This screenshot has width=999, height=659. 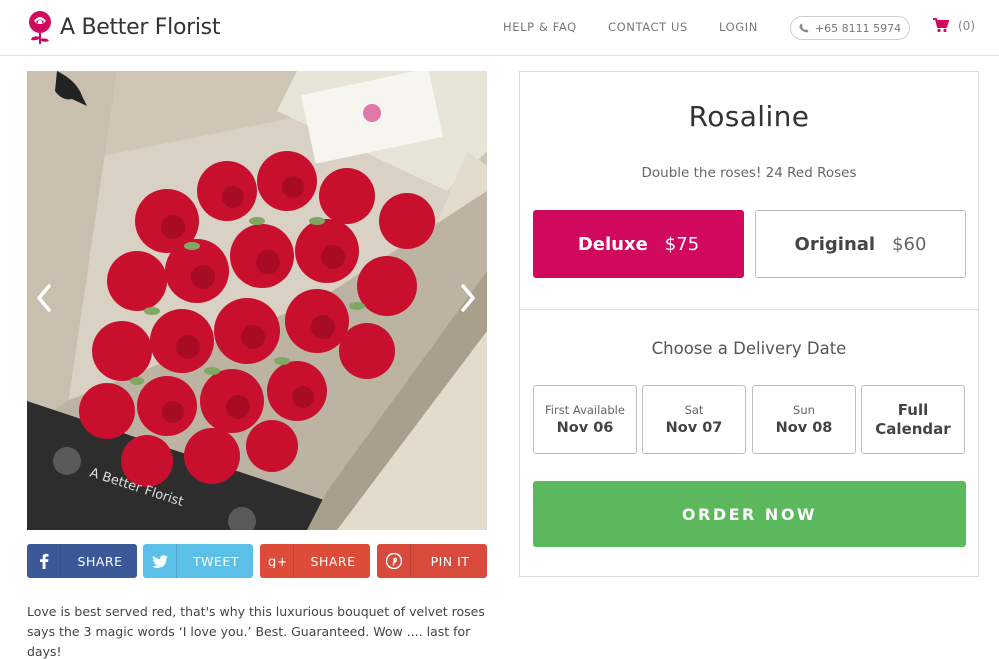 I want to click on rose-logo-icon, so click(x=40, y=27).